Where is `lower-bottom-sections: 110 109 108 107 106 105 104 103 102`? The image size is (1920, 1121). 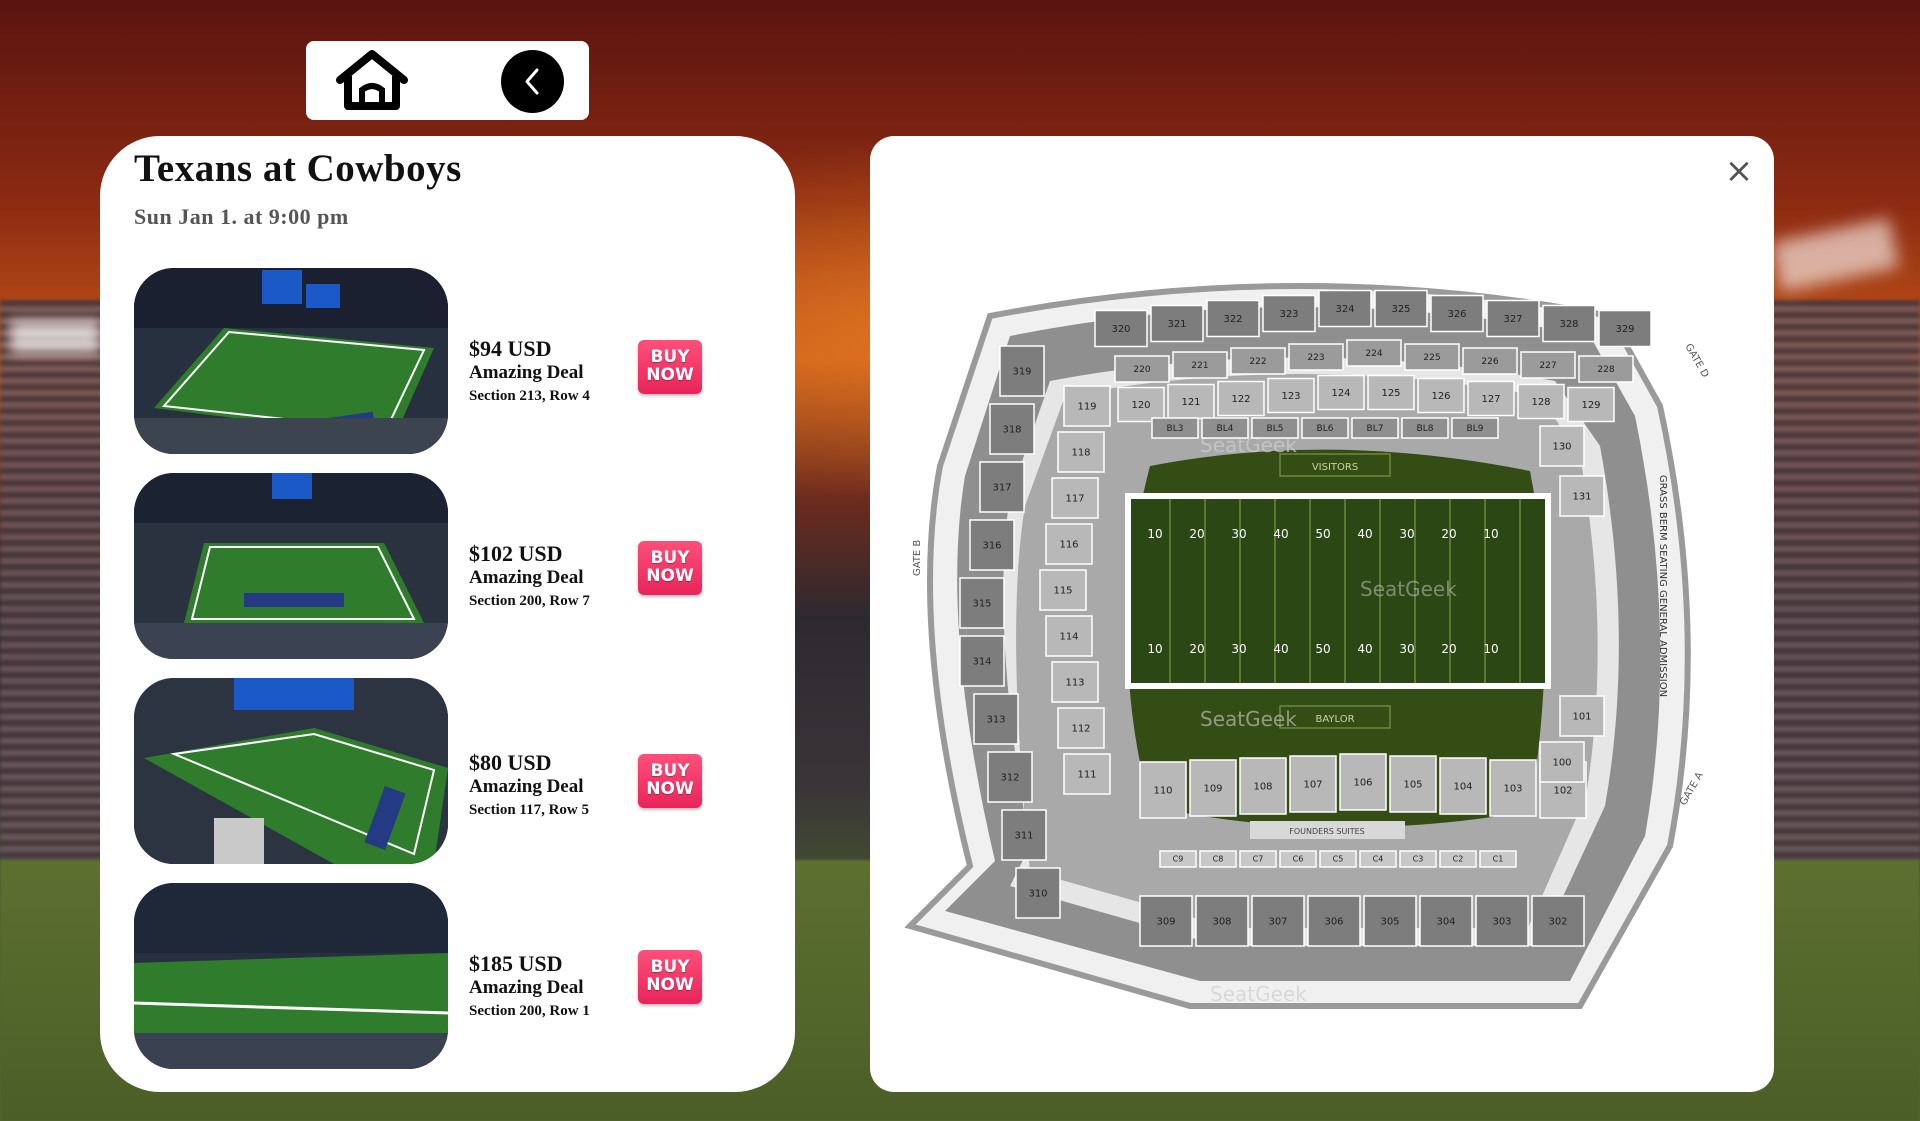
lower-bottom-sections: 110 109 108 107 106 105 104 103 102 is located at coordinates (1363, 786).